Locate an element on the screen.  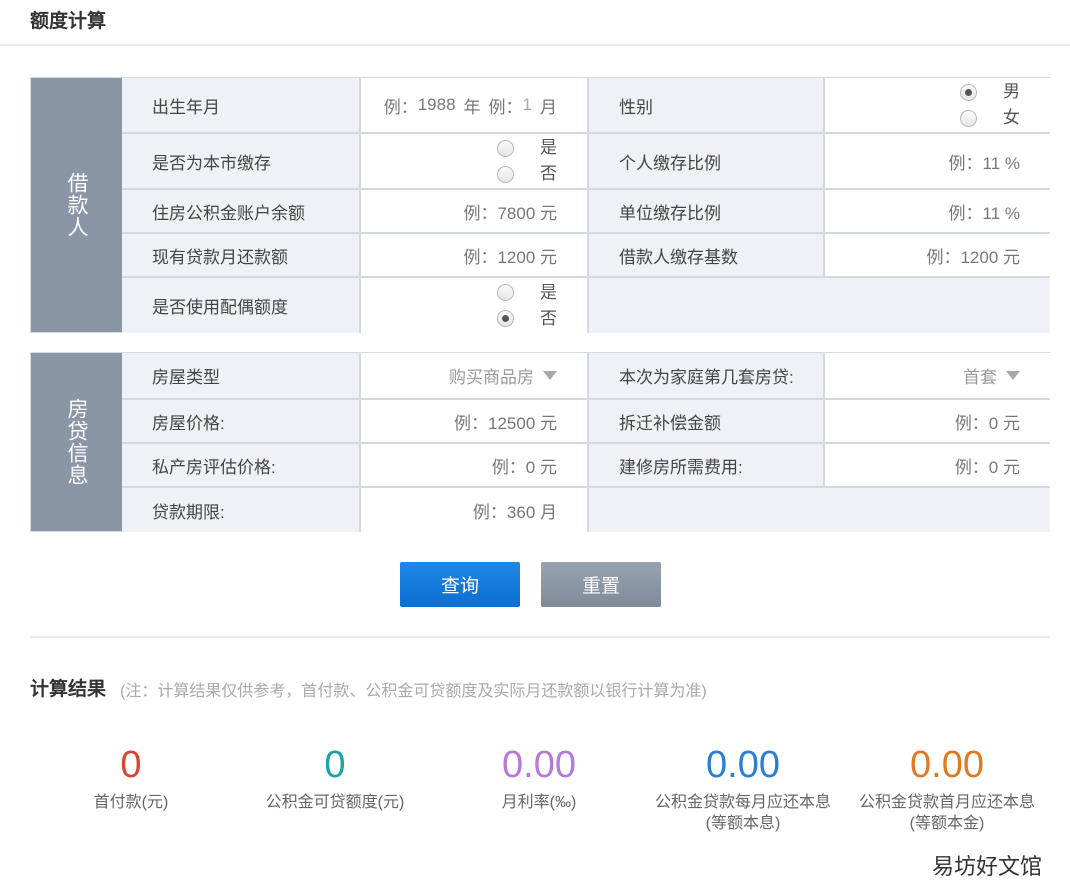
price-label: 房屋价格: is located at coordinates (241, 421).